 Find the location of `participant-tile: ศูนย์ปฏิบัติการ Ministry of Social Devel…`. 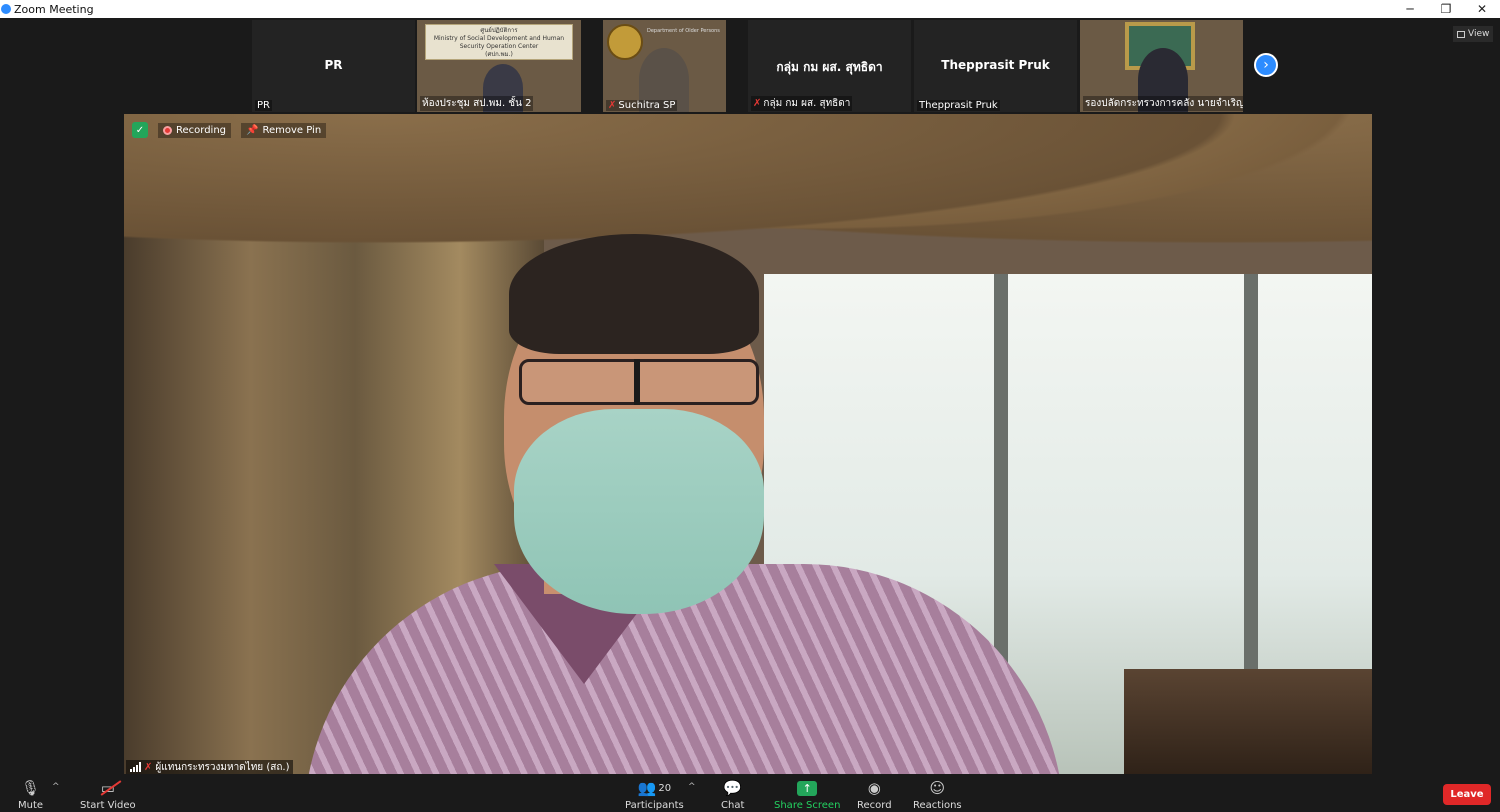

participant-tile: ศูนย์ปฏิบัติการ Ministry of Social Devel… is located at coordinates (499, 66).